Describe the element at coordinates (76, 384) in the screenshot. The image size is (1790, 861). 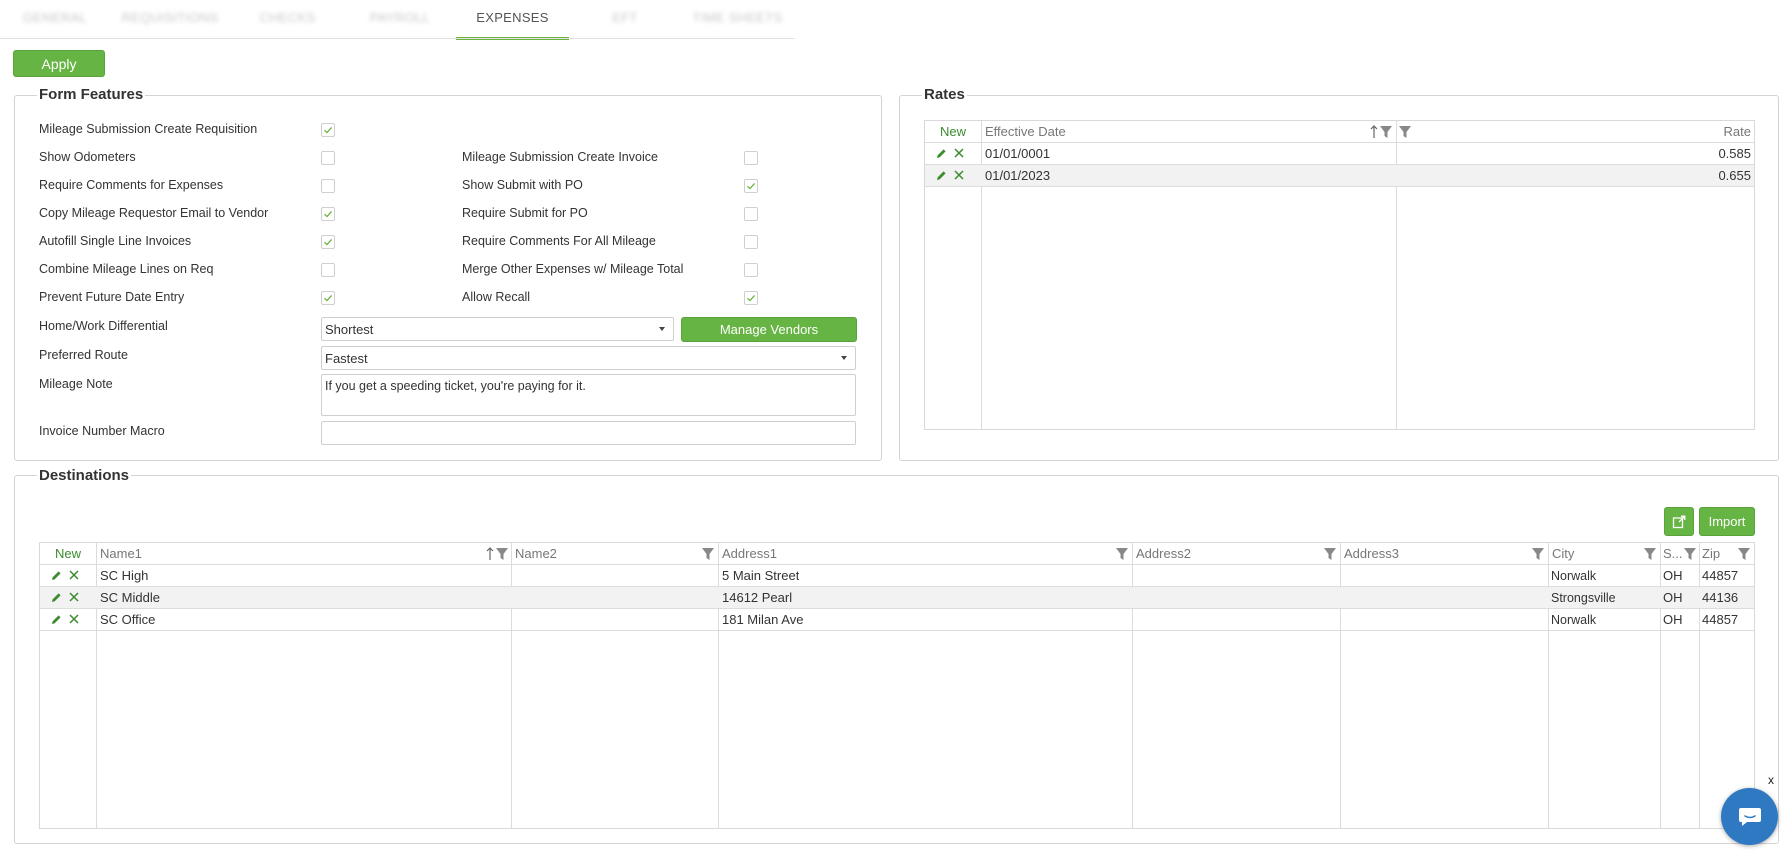
I see `label-mileage-note: Mileage Note` at that location.